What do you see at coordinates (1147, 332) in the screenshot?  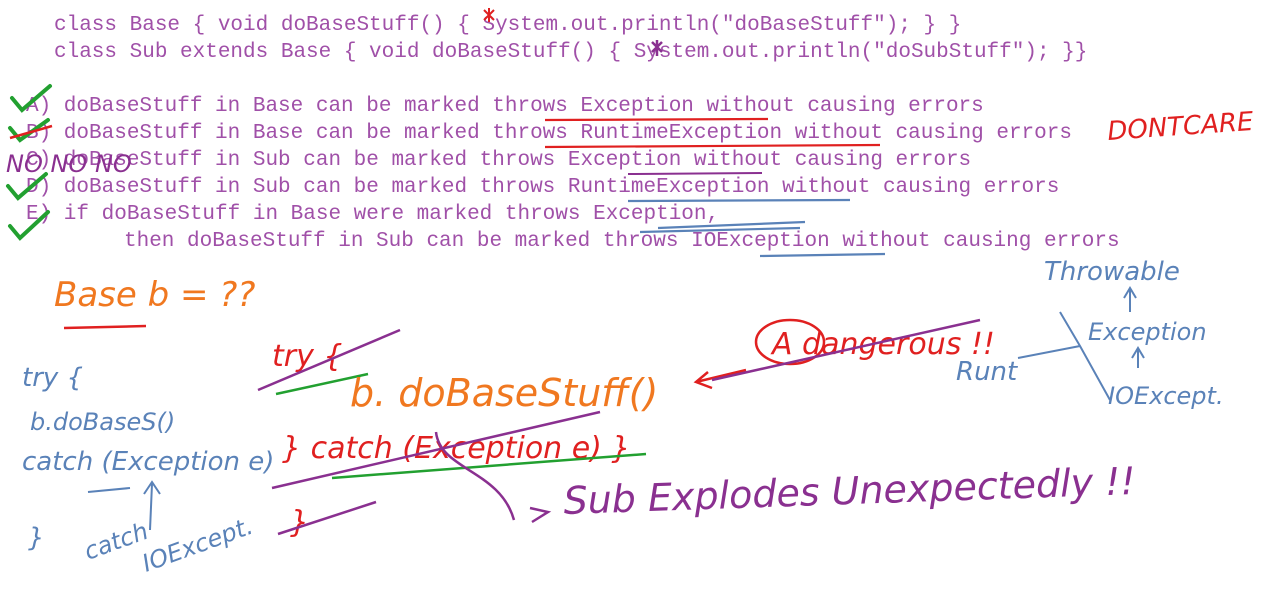 I see `exception-note: Exception` at bounding box center [1147, 332].